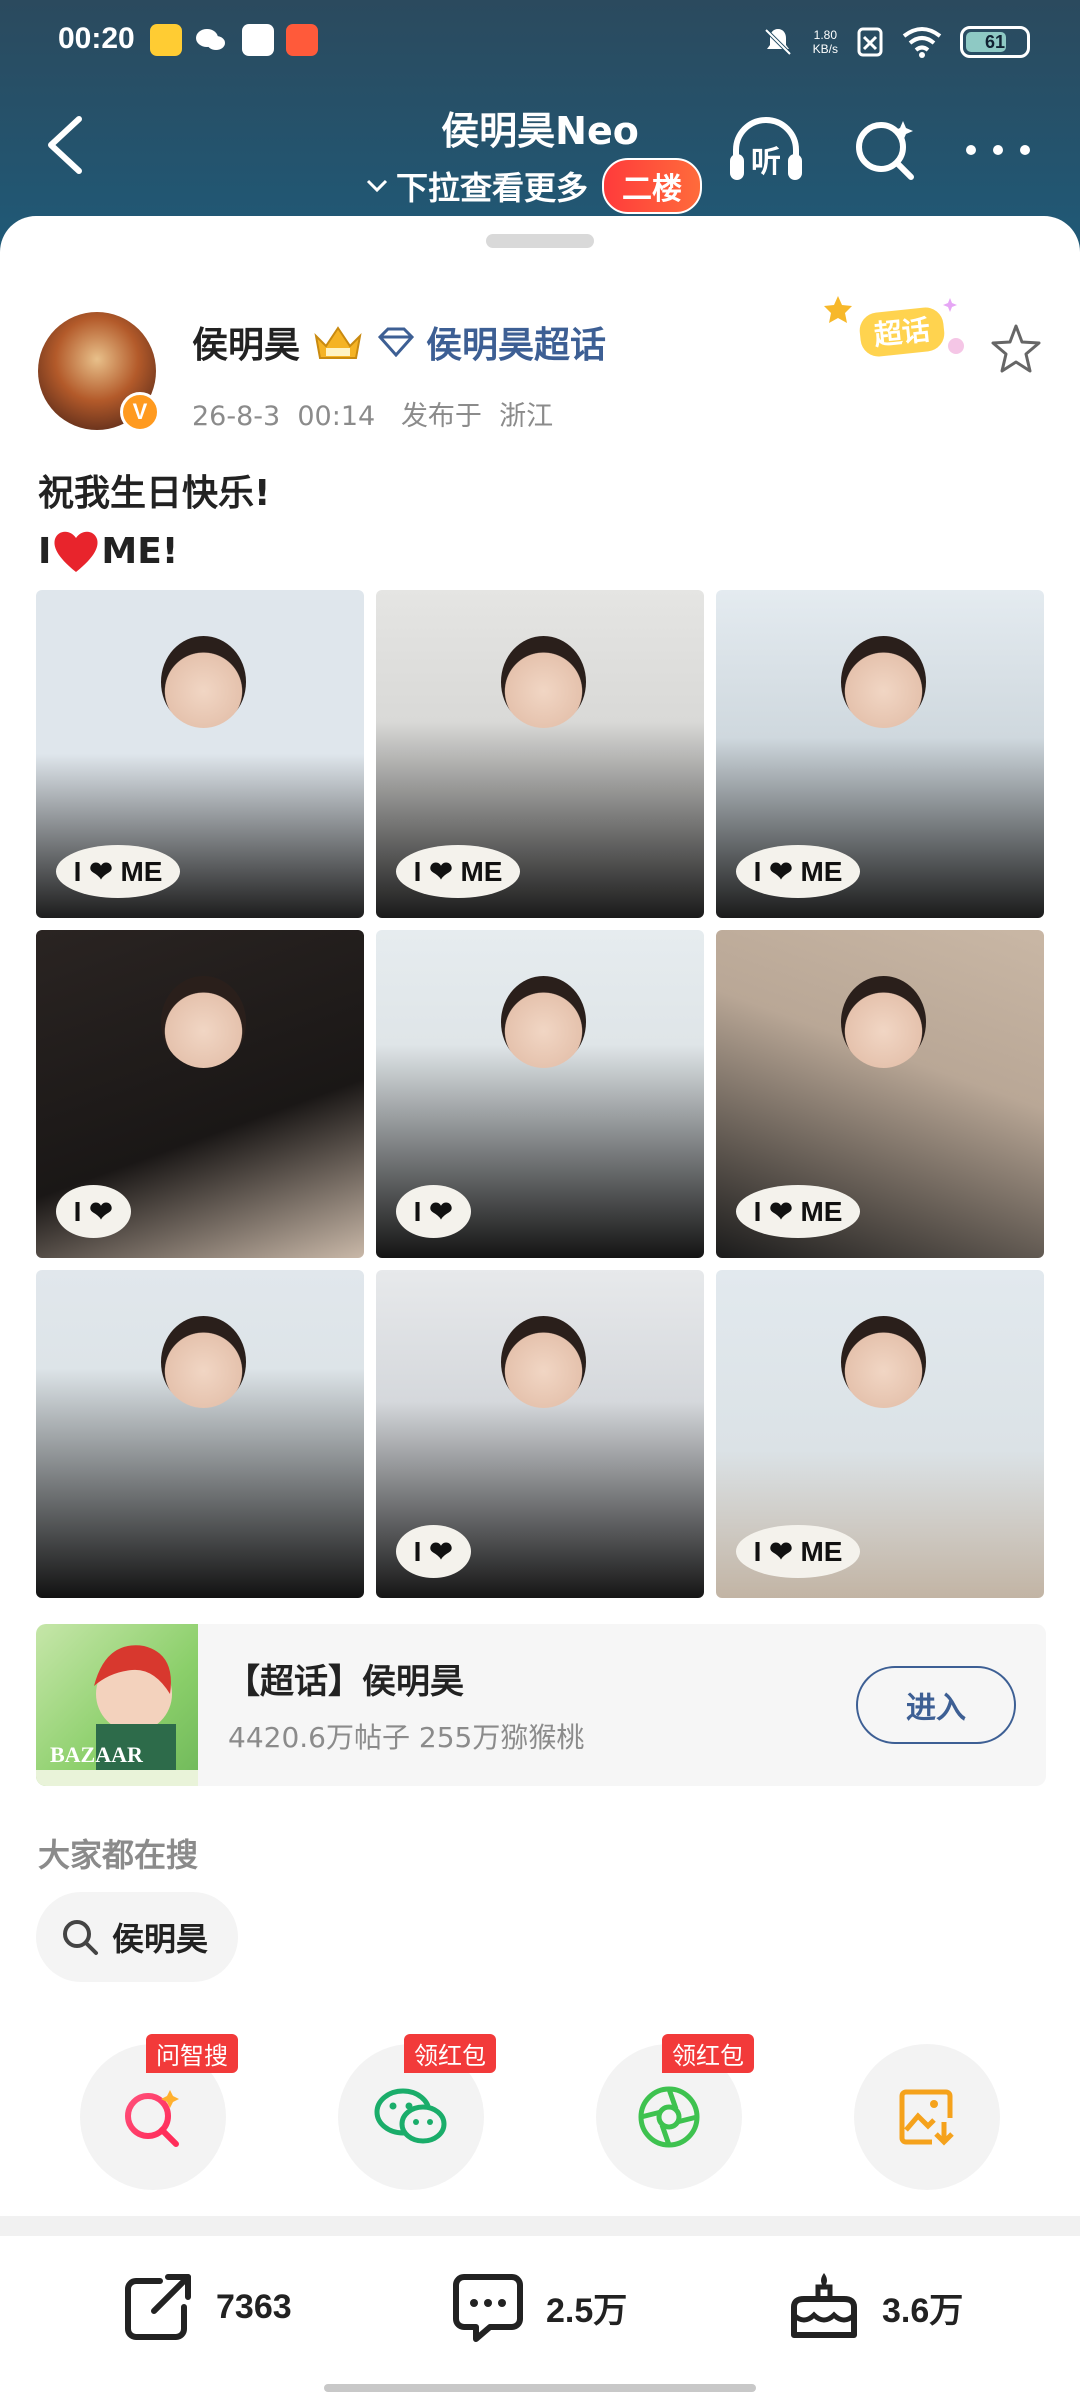 The height and width of the screenshot is (2400, 1080). I want to click on comment-button: 2.5万, so click(538, 2307).